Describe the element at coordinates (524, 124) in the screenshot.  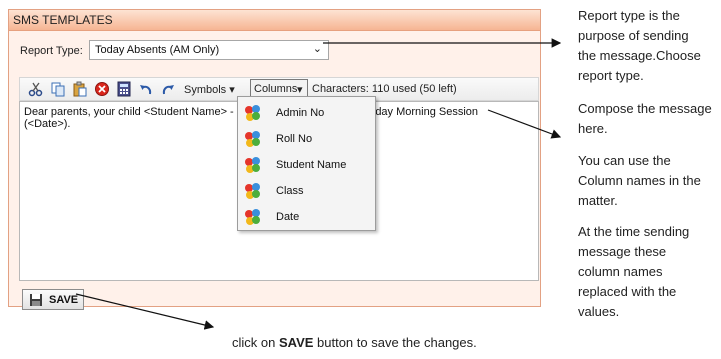
I see `arrow-compose` at that location.